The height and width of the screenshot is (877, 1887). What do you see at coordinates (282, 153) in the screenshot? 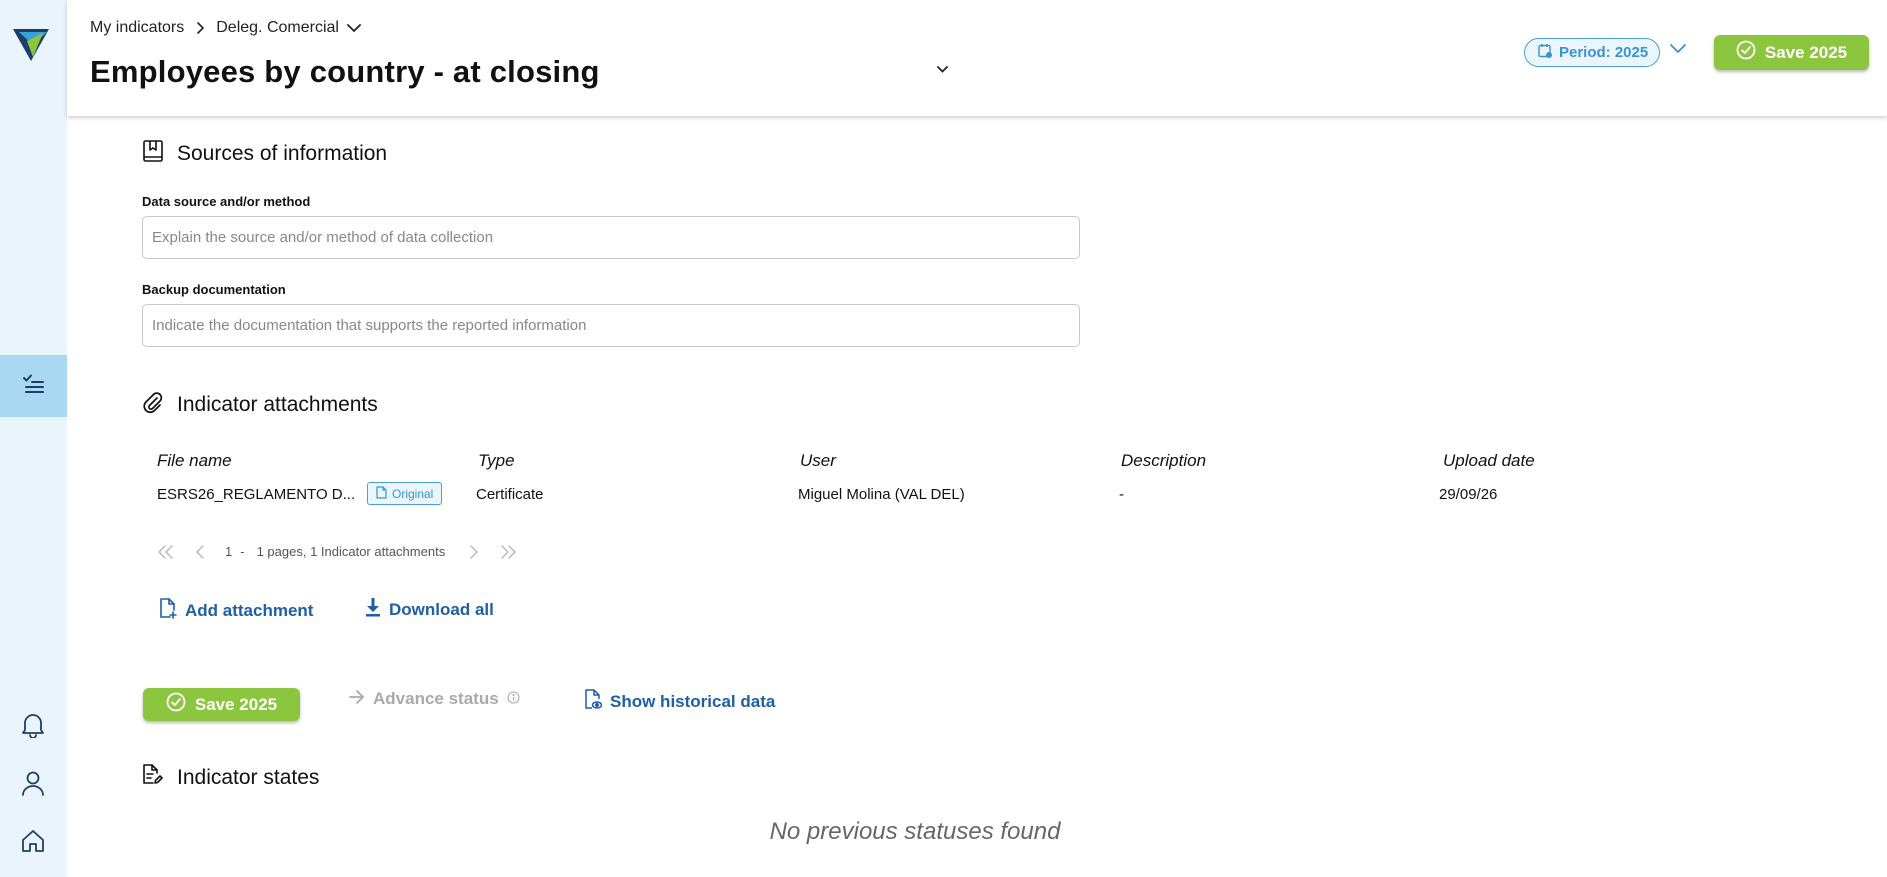
I see `sources-title: Sources of information` at bounding box center [282, 153].